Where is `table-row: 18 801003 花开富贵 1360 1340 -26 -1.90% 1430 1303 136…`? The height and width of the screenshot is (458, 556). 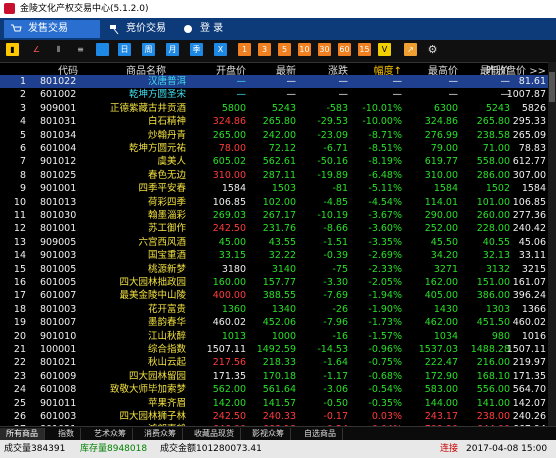
table-row: 18 801003 花开富贵 1360 1340 -26 -1.90% 1430 1303 136… is located at coordinates (274, 309).